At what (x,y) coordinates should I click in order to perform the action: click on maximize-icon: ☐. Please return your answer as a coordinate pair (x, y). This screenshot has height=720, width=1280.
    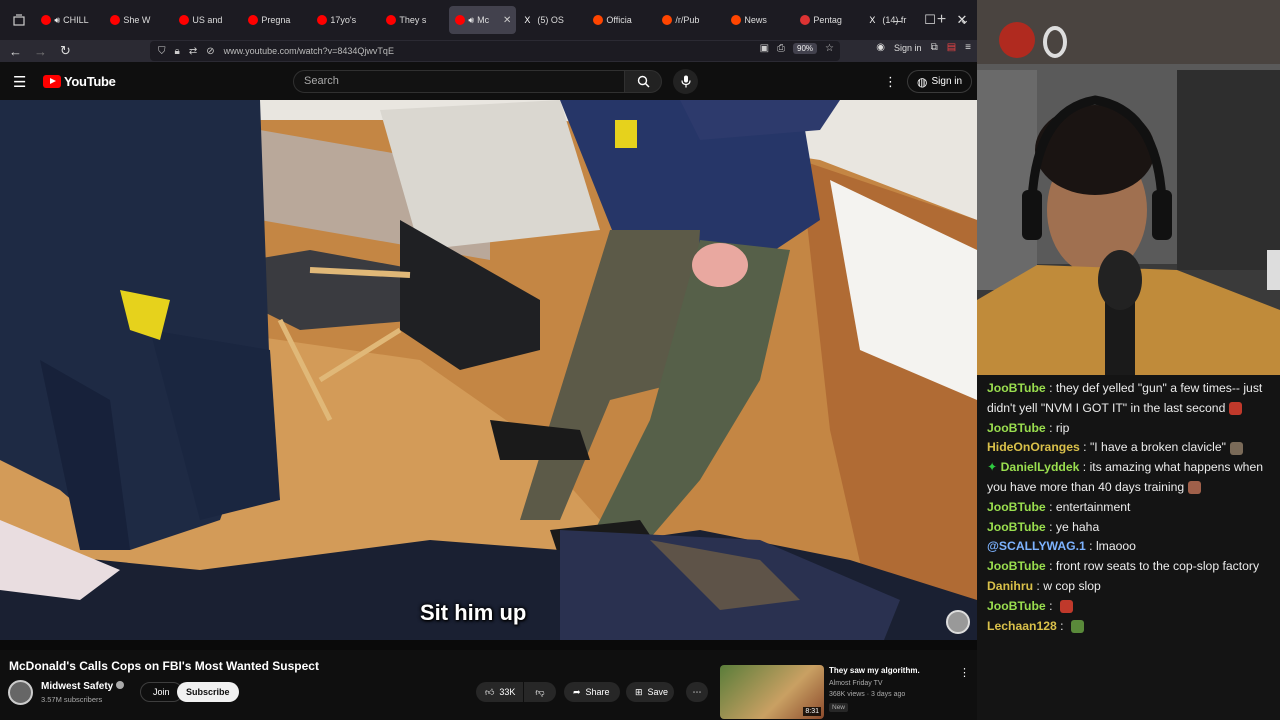
    Looking at the image, I should click on (930, 20).